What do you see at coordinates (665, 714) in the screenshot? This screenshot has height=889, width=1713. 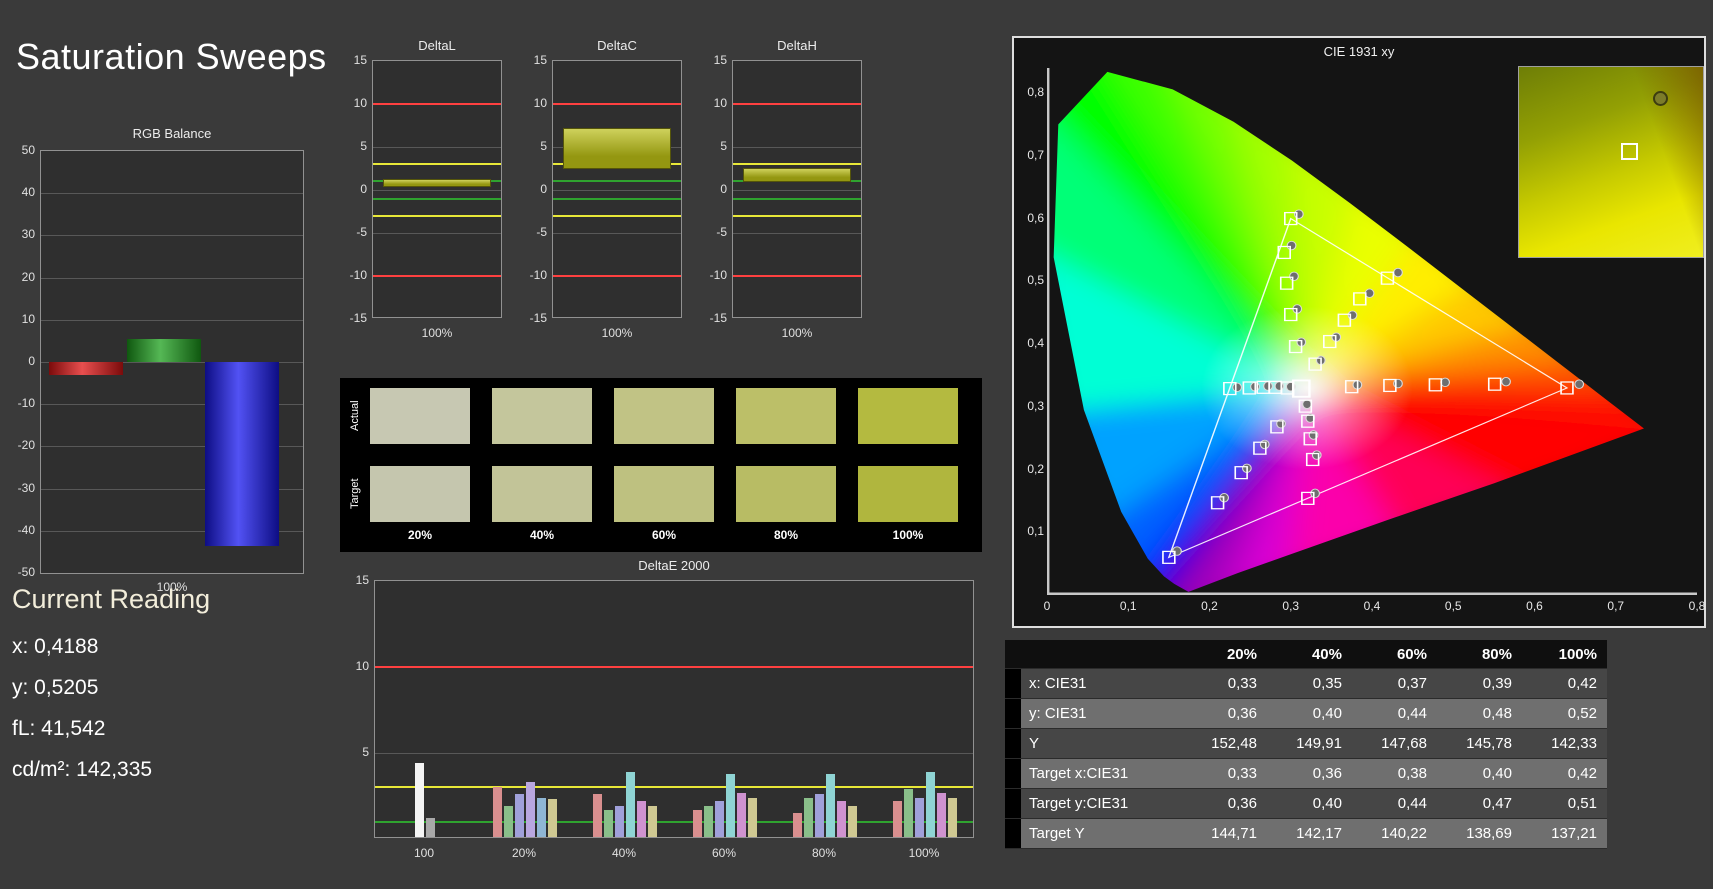 I see `deltae2000-chart: DeltaE 2000 15 10 5 100 20% 40% 60% 80% 100%` at bounding box center [665, 714].